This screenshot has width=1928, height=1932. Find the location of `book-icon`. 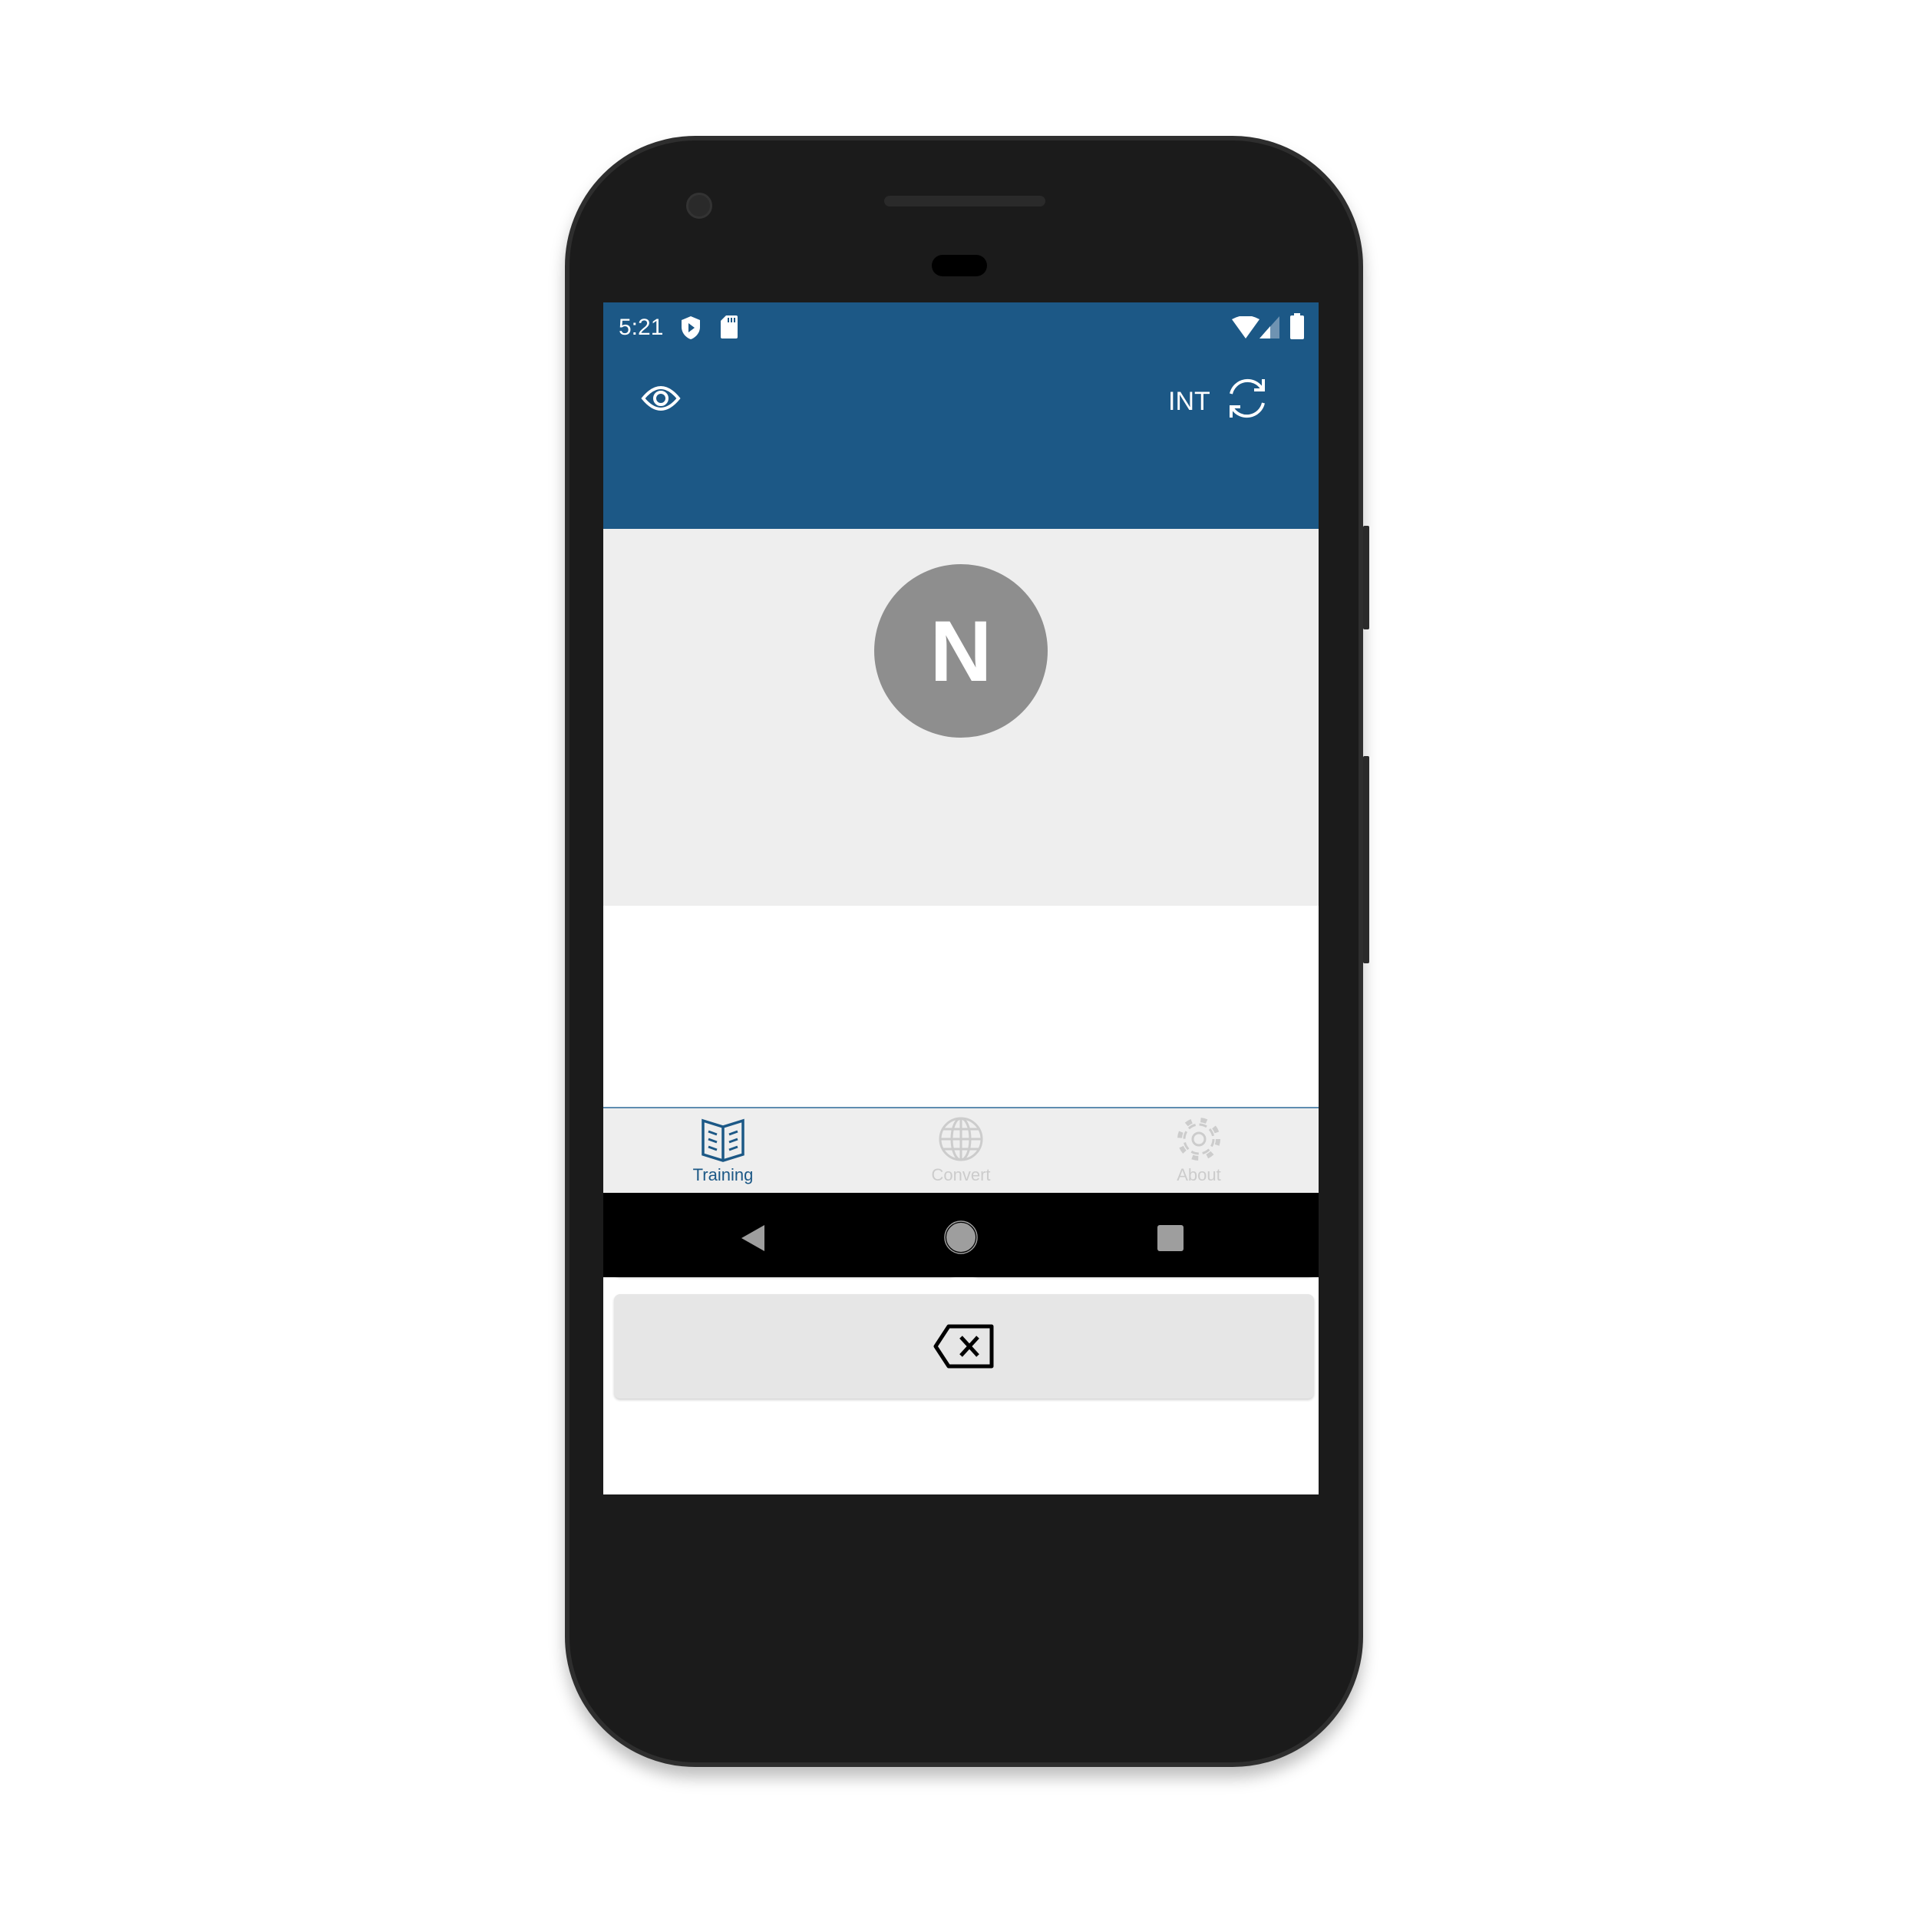

book-icon is located at coordinates (723, 1140).